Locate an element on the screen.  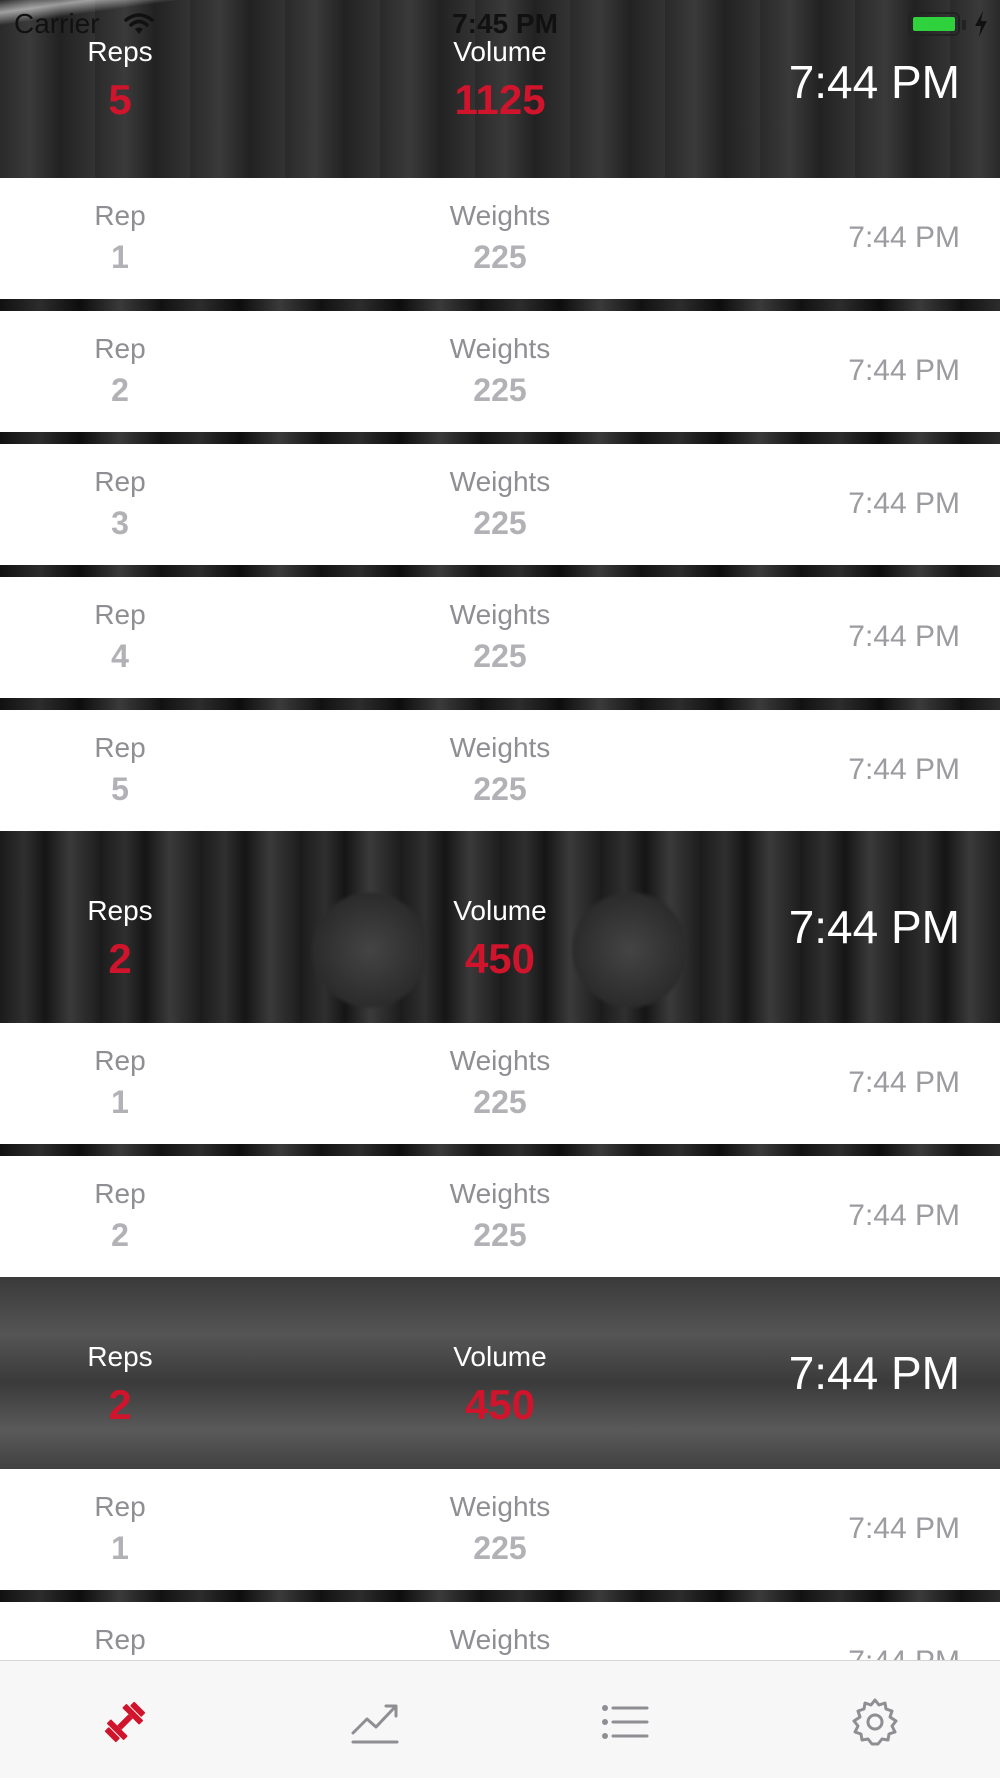
status-bar: Carrier 7:45 PM is located at coordinates (500, 24).